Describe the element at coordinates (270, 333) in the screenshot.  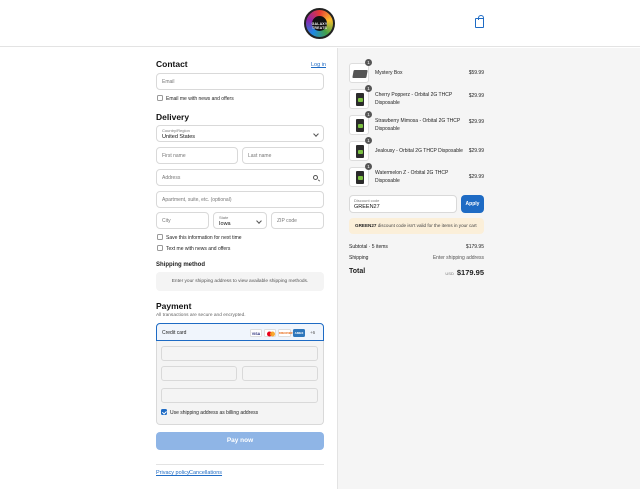
I see `mastercard-icon` at that location.